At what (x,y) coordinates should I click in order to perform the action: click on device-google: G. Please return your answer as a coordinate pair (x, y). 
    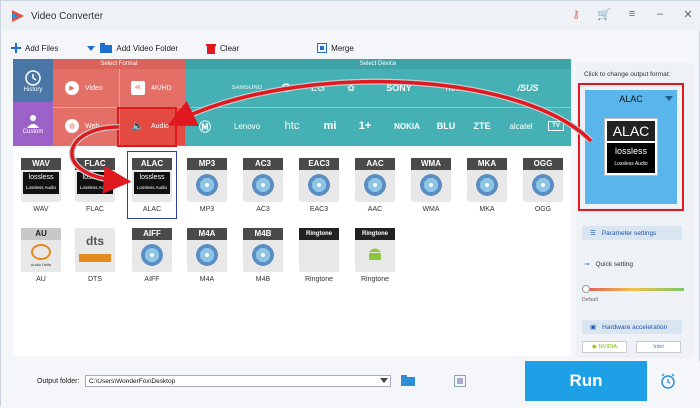
    Looking at the image, I should click on (286, 88).